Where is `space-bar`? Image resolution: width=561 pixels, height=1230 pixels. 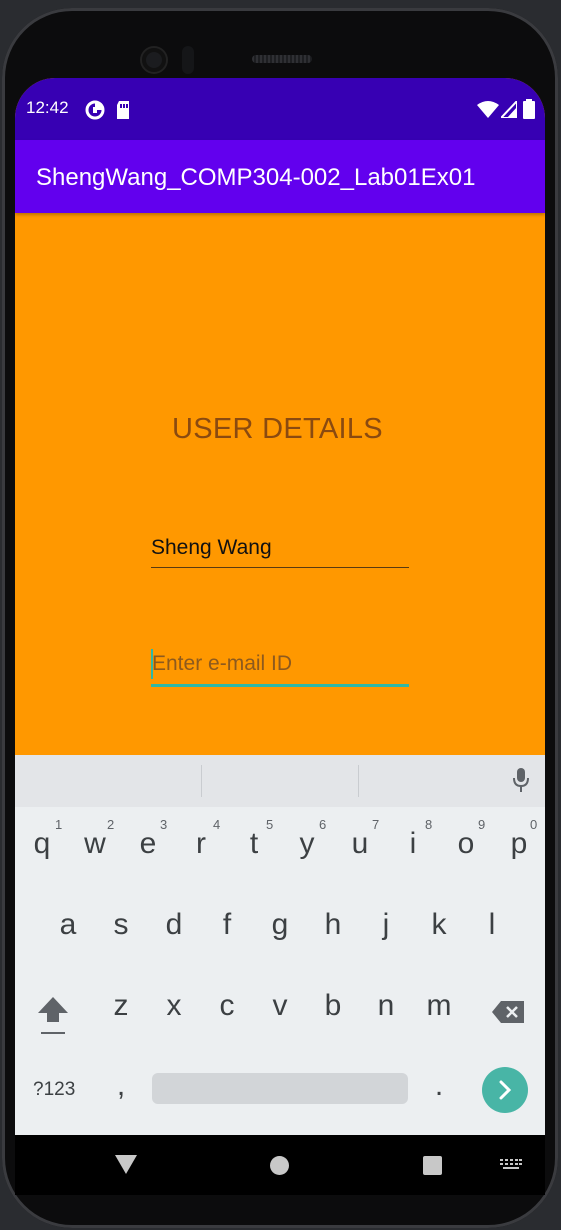
space-bar is located at coordinates (280, 1088).